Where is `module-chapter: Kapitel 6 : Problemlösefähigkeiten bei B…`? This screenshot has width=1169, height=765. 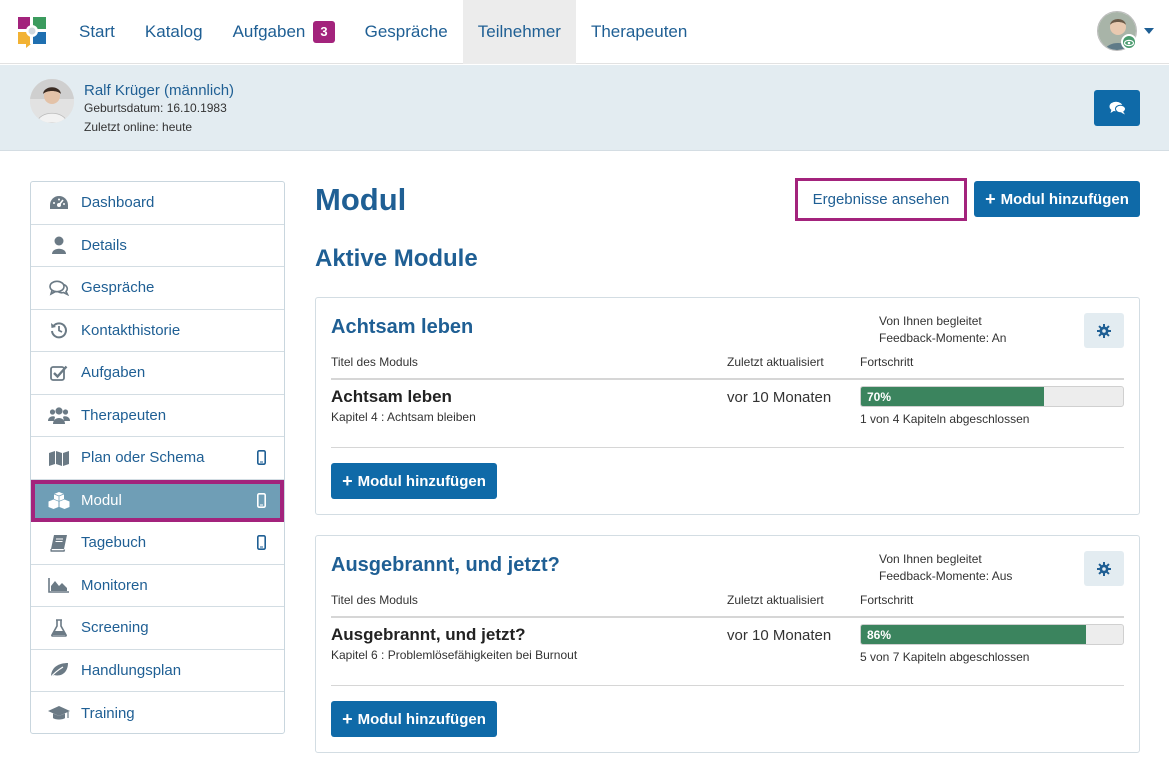 module-chapter: Kapitel 6 : Problemlösefähigkeiten bei B… is located at coordinates (454, 655).